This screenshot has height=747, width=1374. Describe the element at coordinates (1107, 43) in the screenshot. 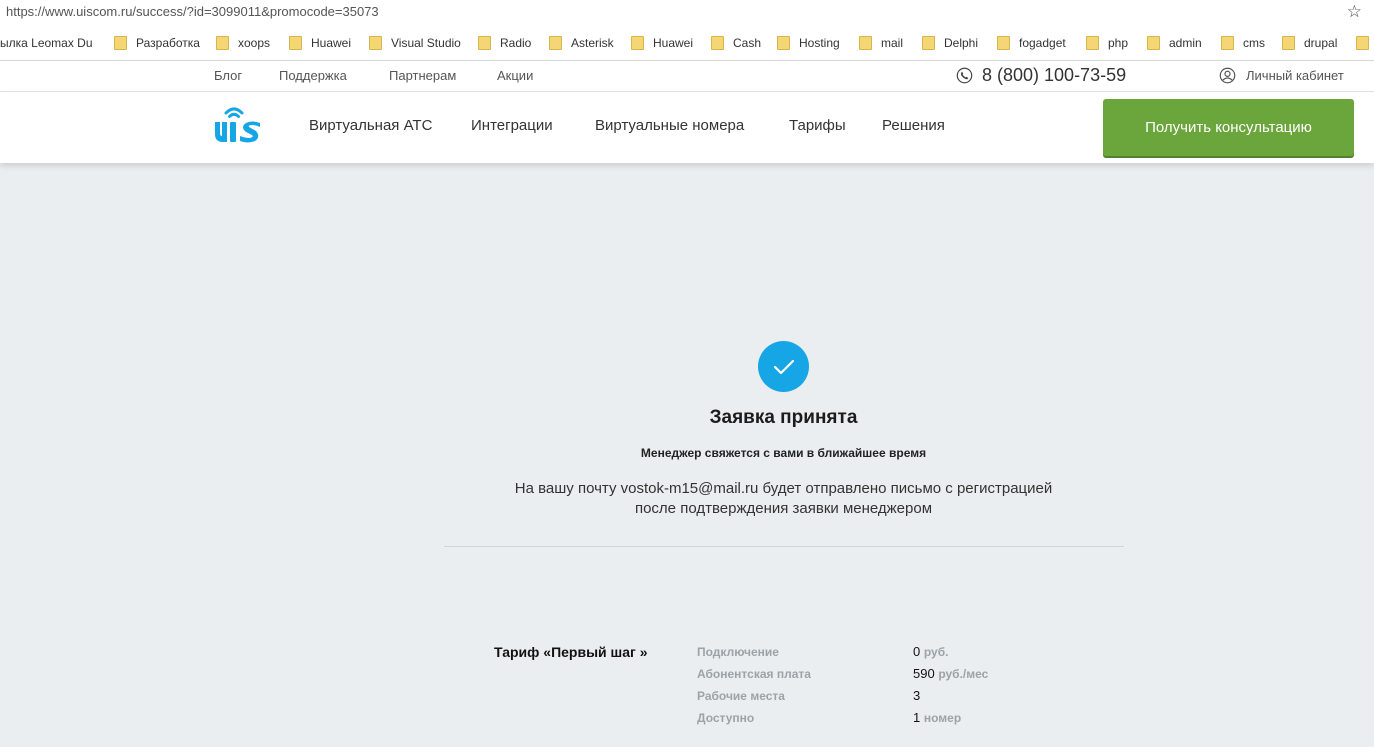

I see `bookmark-item: php` at that location.